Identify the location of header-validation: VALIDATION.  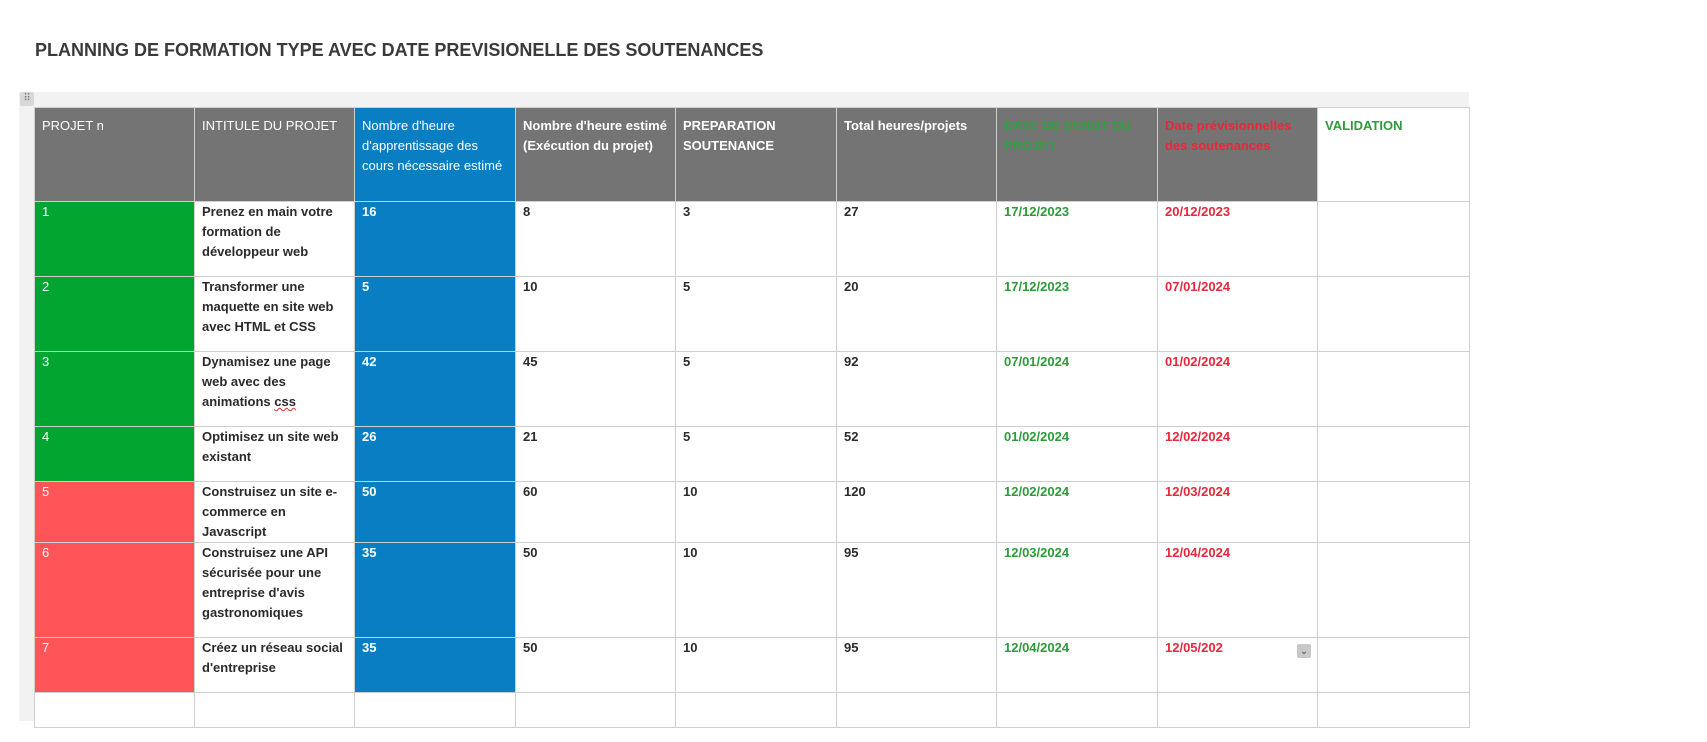
(1393, 154).